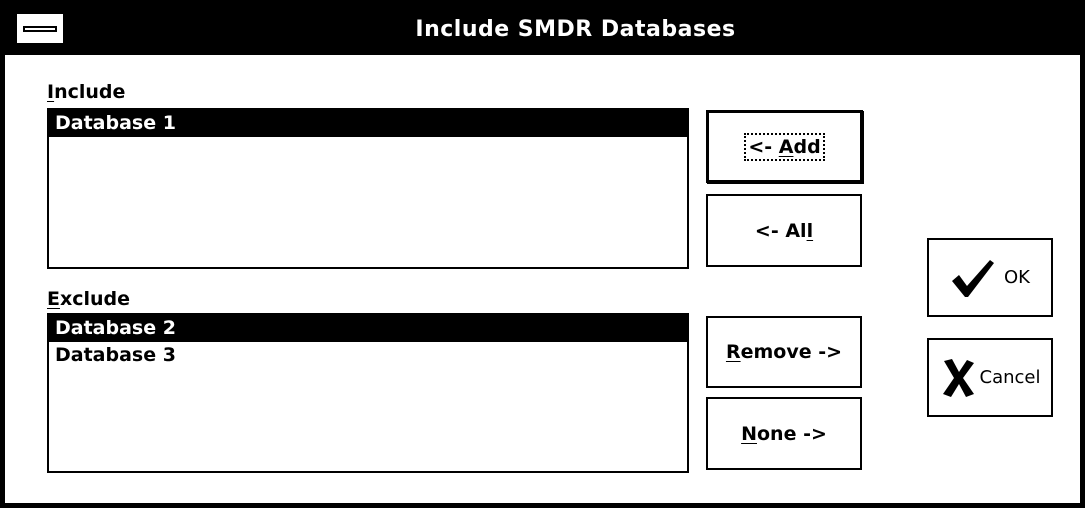 The image size is (1085, 508). I want to click on cancel-button-label: Cancel, so click(1010, 377).